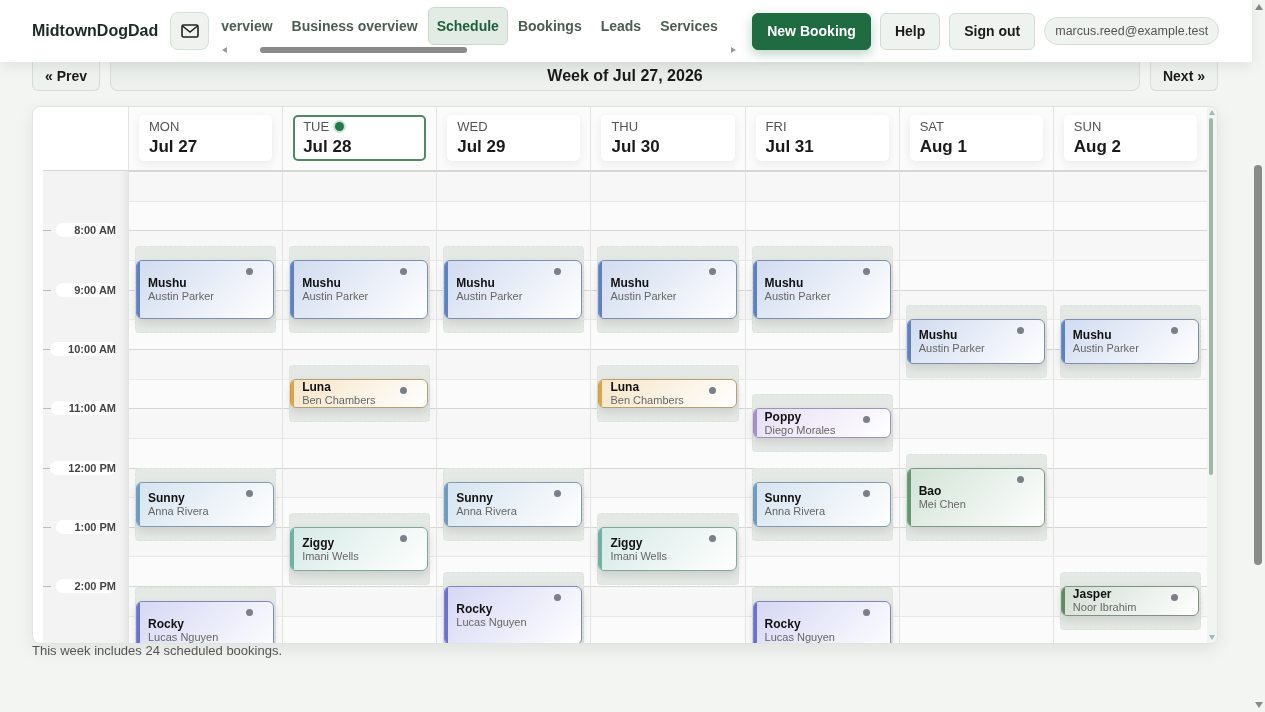 This screenshot has height=712, width=1265. Describe the element at coordinates (1132, 31) in the screenshot. I see `user-email: marcus.reed@example.test` at that location.